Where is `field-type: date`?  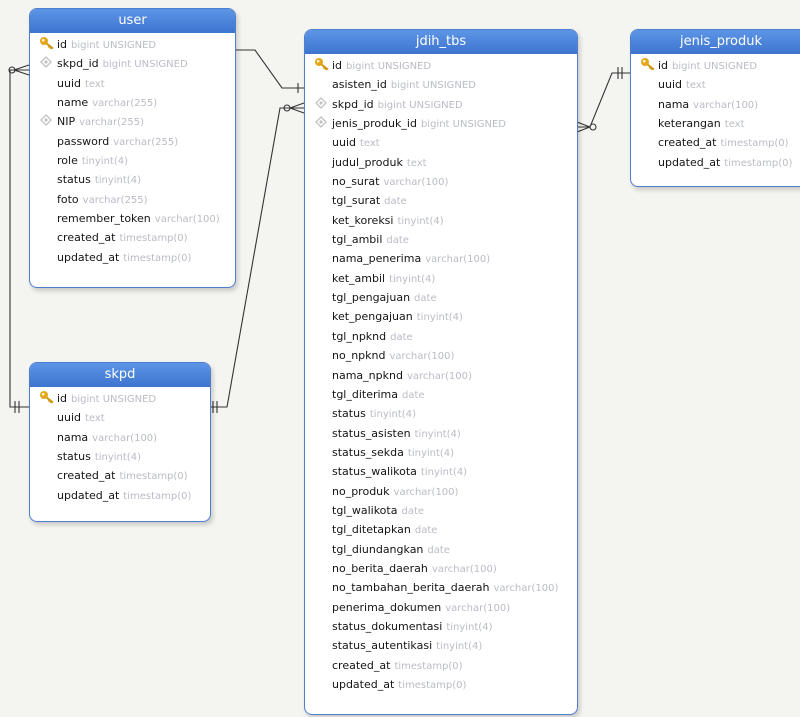
field-type: date is located at coordinates (438, 550).